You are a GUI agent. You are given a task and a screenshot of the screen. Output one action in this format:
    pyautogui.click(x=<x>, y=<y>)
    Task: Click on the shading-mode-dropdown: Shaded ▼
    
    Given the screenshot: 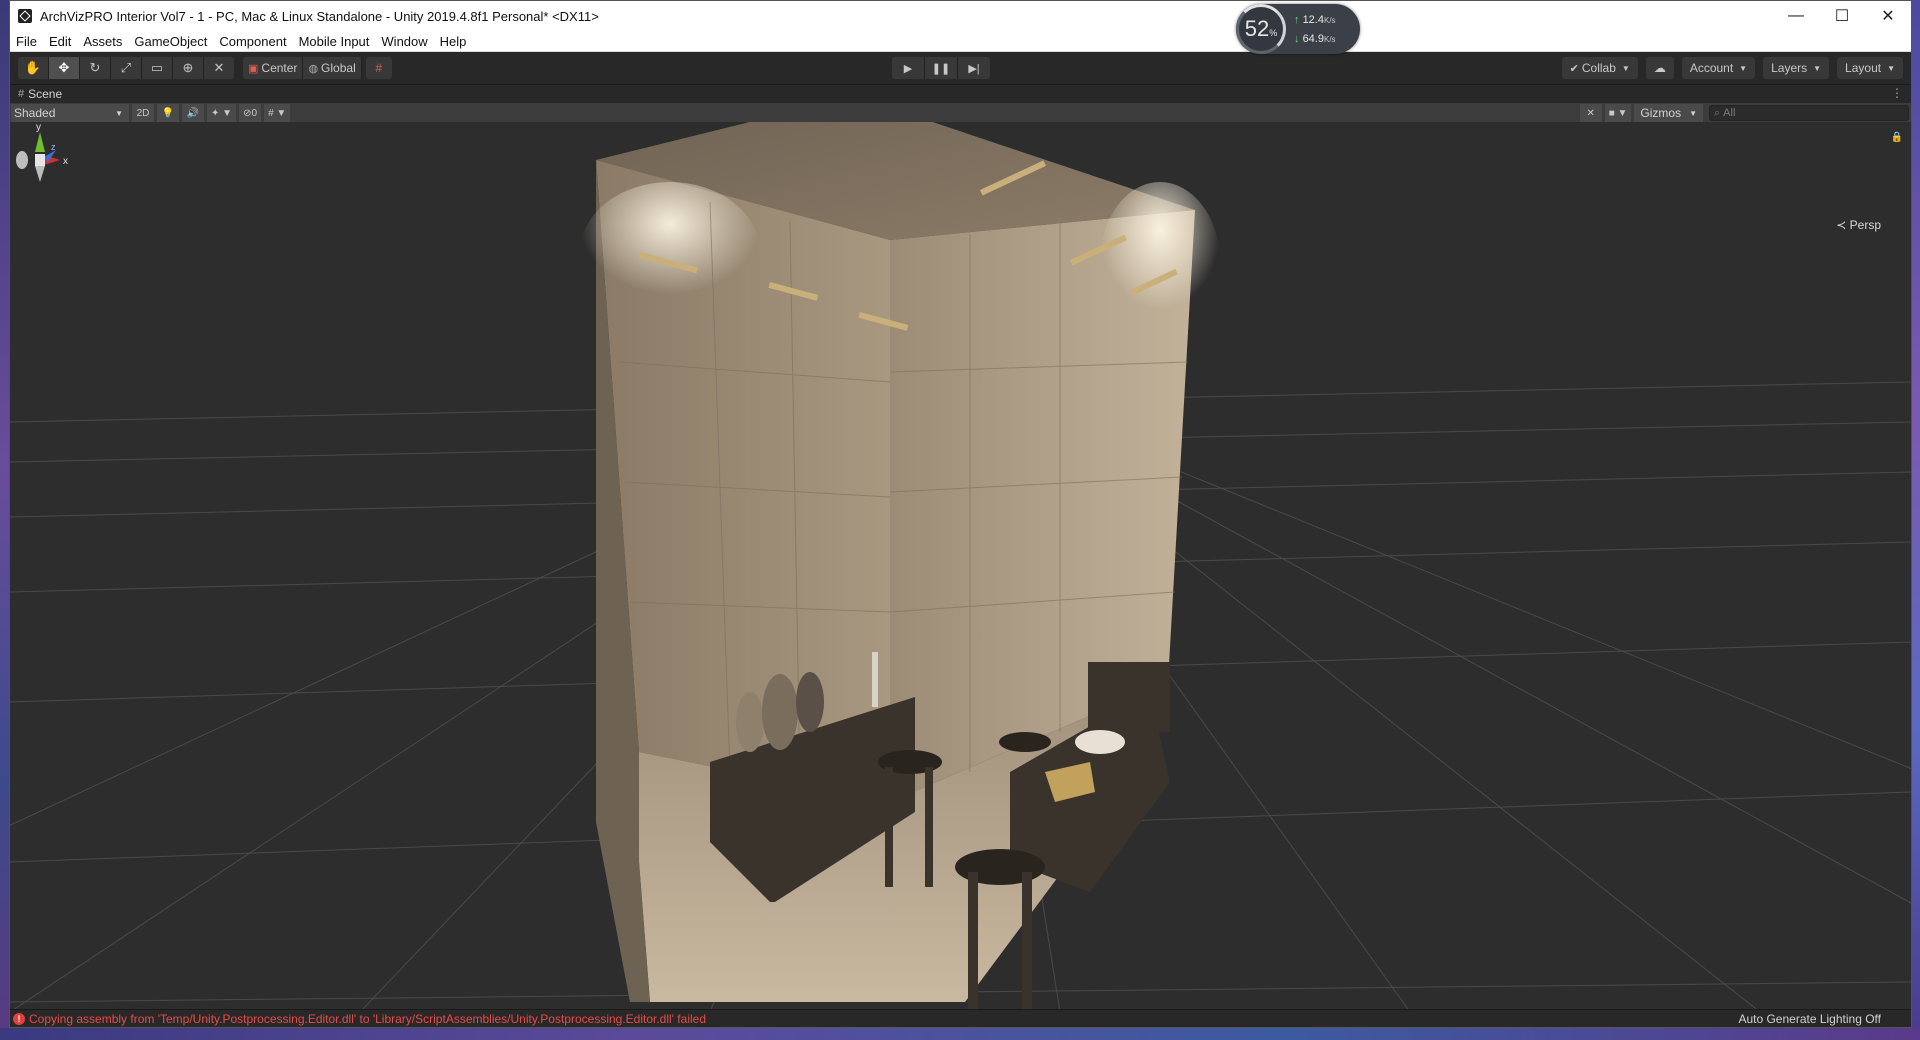 What is the action you would take?
    pyautogui.click(x=70, y=113)
    